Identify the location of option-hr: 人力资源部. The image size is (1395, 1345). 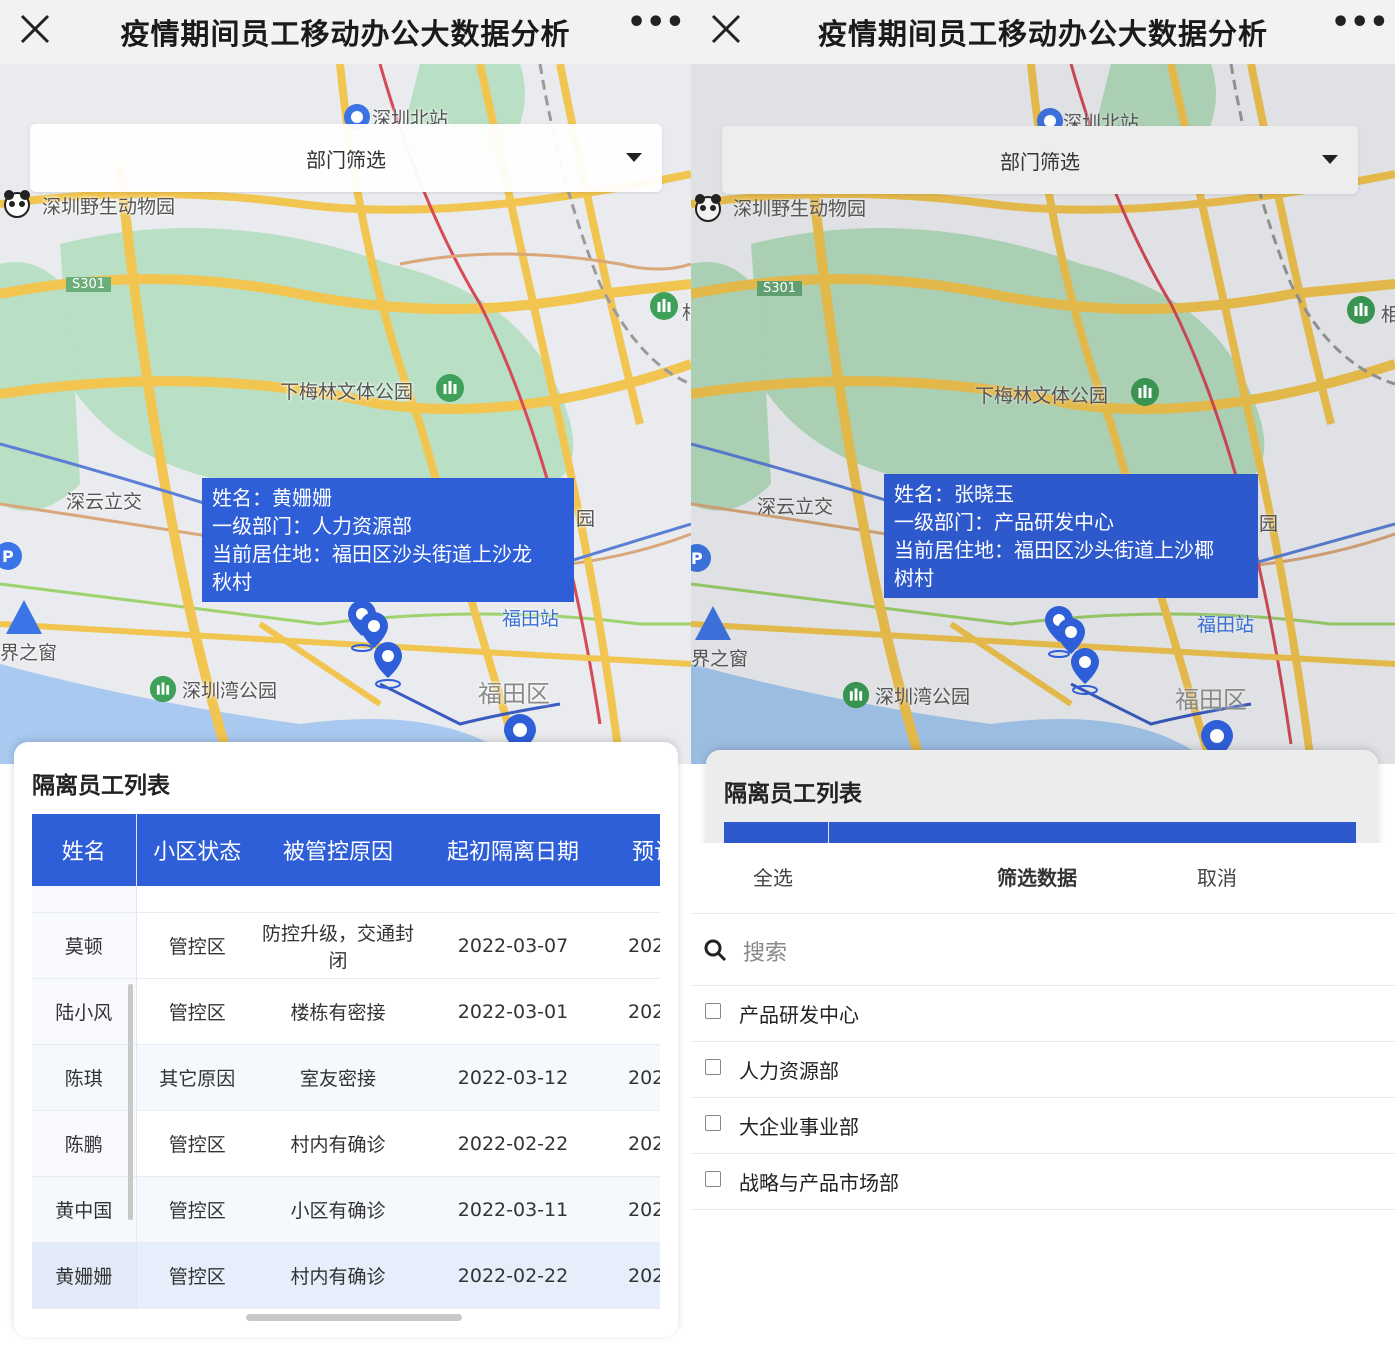
(1043, 1069).